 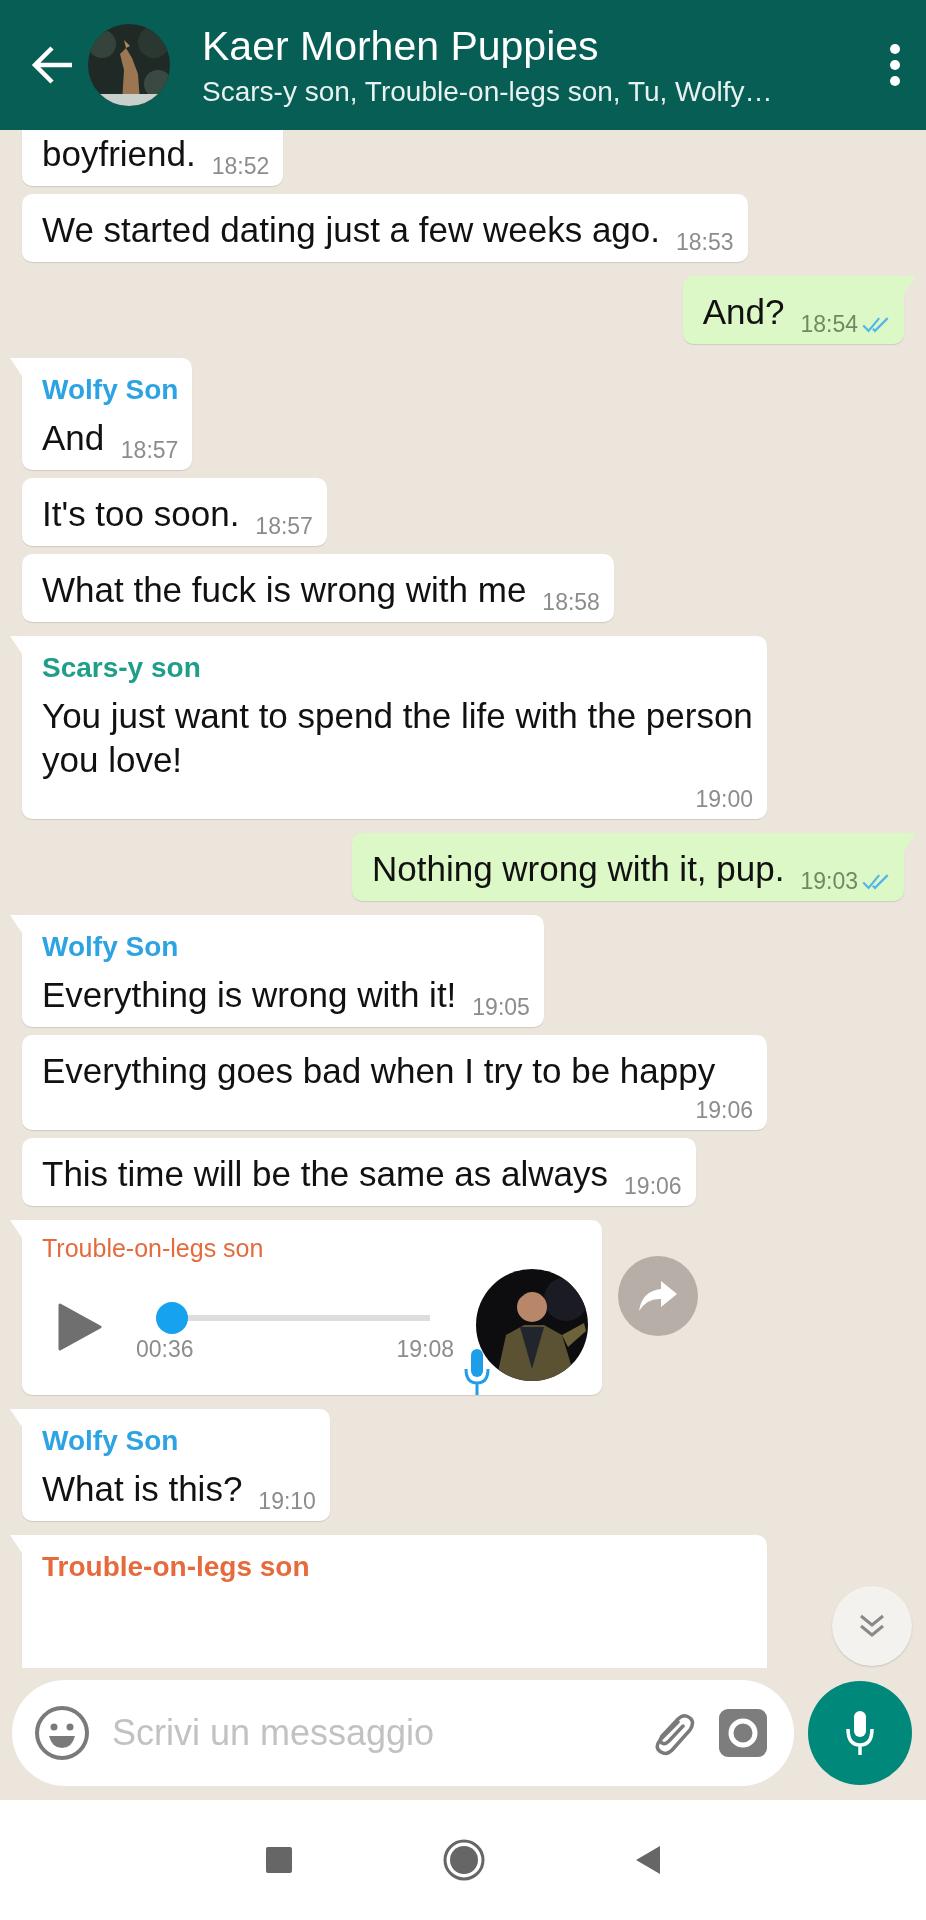 I want to click on home-icon, so click(x=464, y=1860).